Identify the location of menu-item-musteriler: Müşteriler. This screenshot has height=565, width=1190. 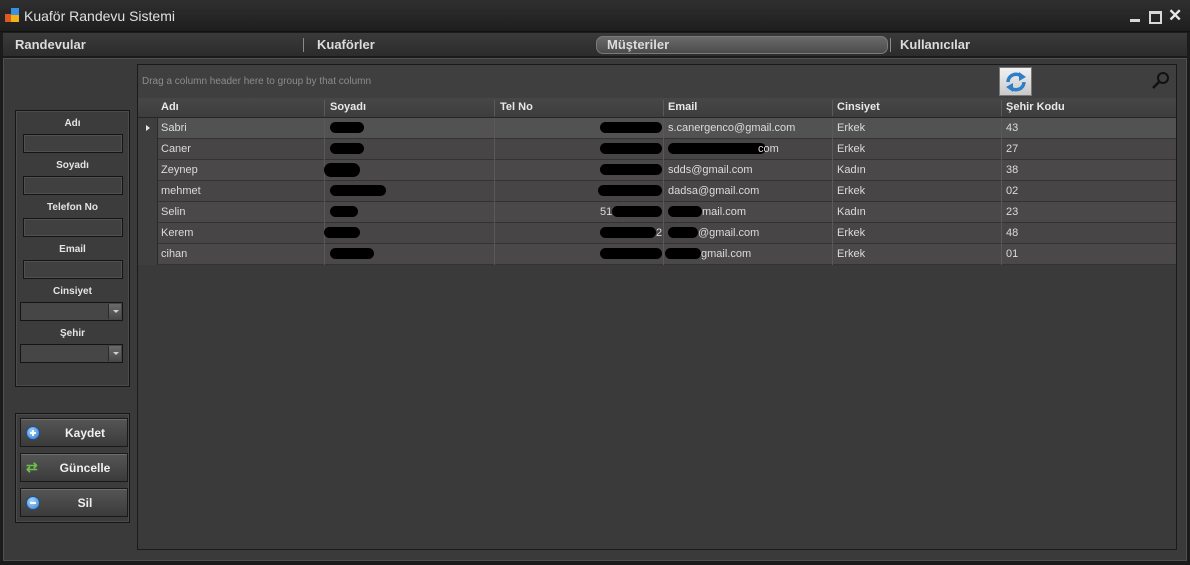
(638, 44).